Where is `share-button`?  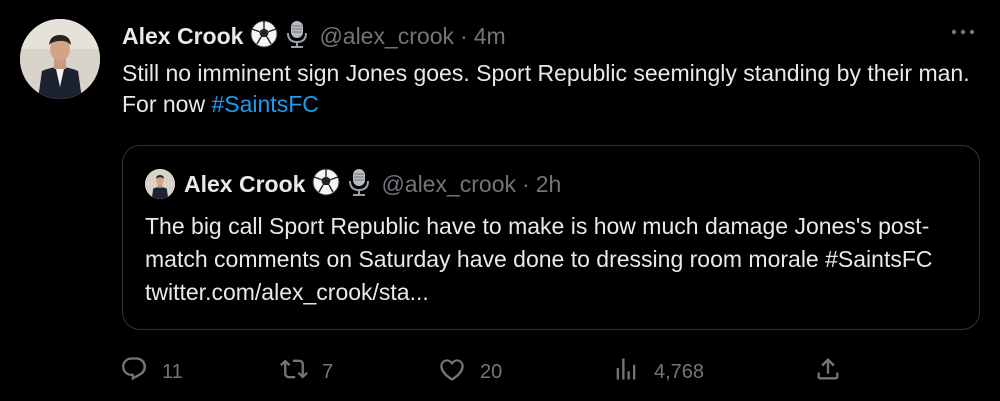 share-button is located at coordinates (828, 372).